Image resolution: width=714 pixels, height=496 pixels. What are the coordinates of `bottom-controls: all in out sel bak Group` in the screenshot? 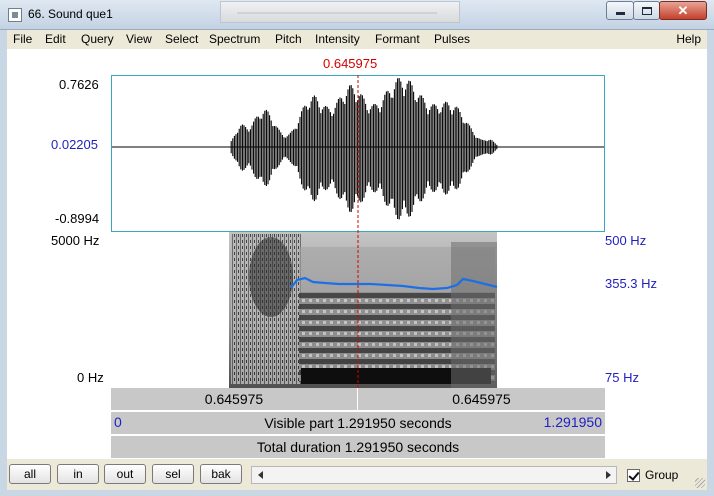 It's located at (357, 475).